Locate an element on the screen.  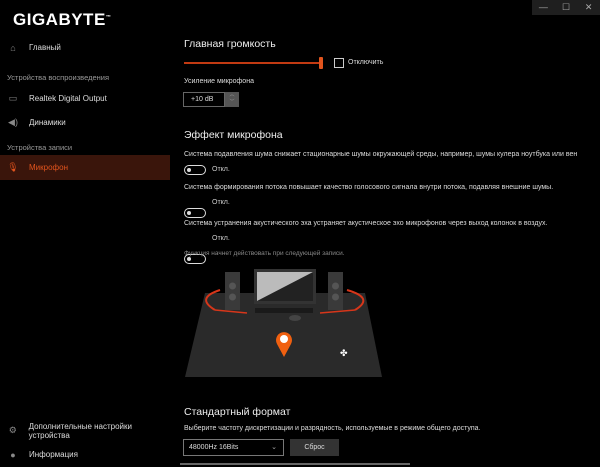
maximize-button: ☐ is located at coordinates (566, 7).